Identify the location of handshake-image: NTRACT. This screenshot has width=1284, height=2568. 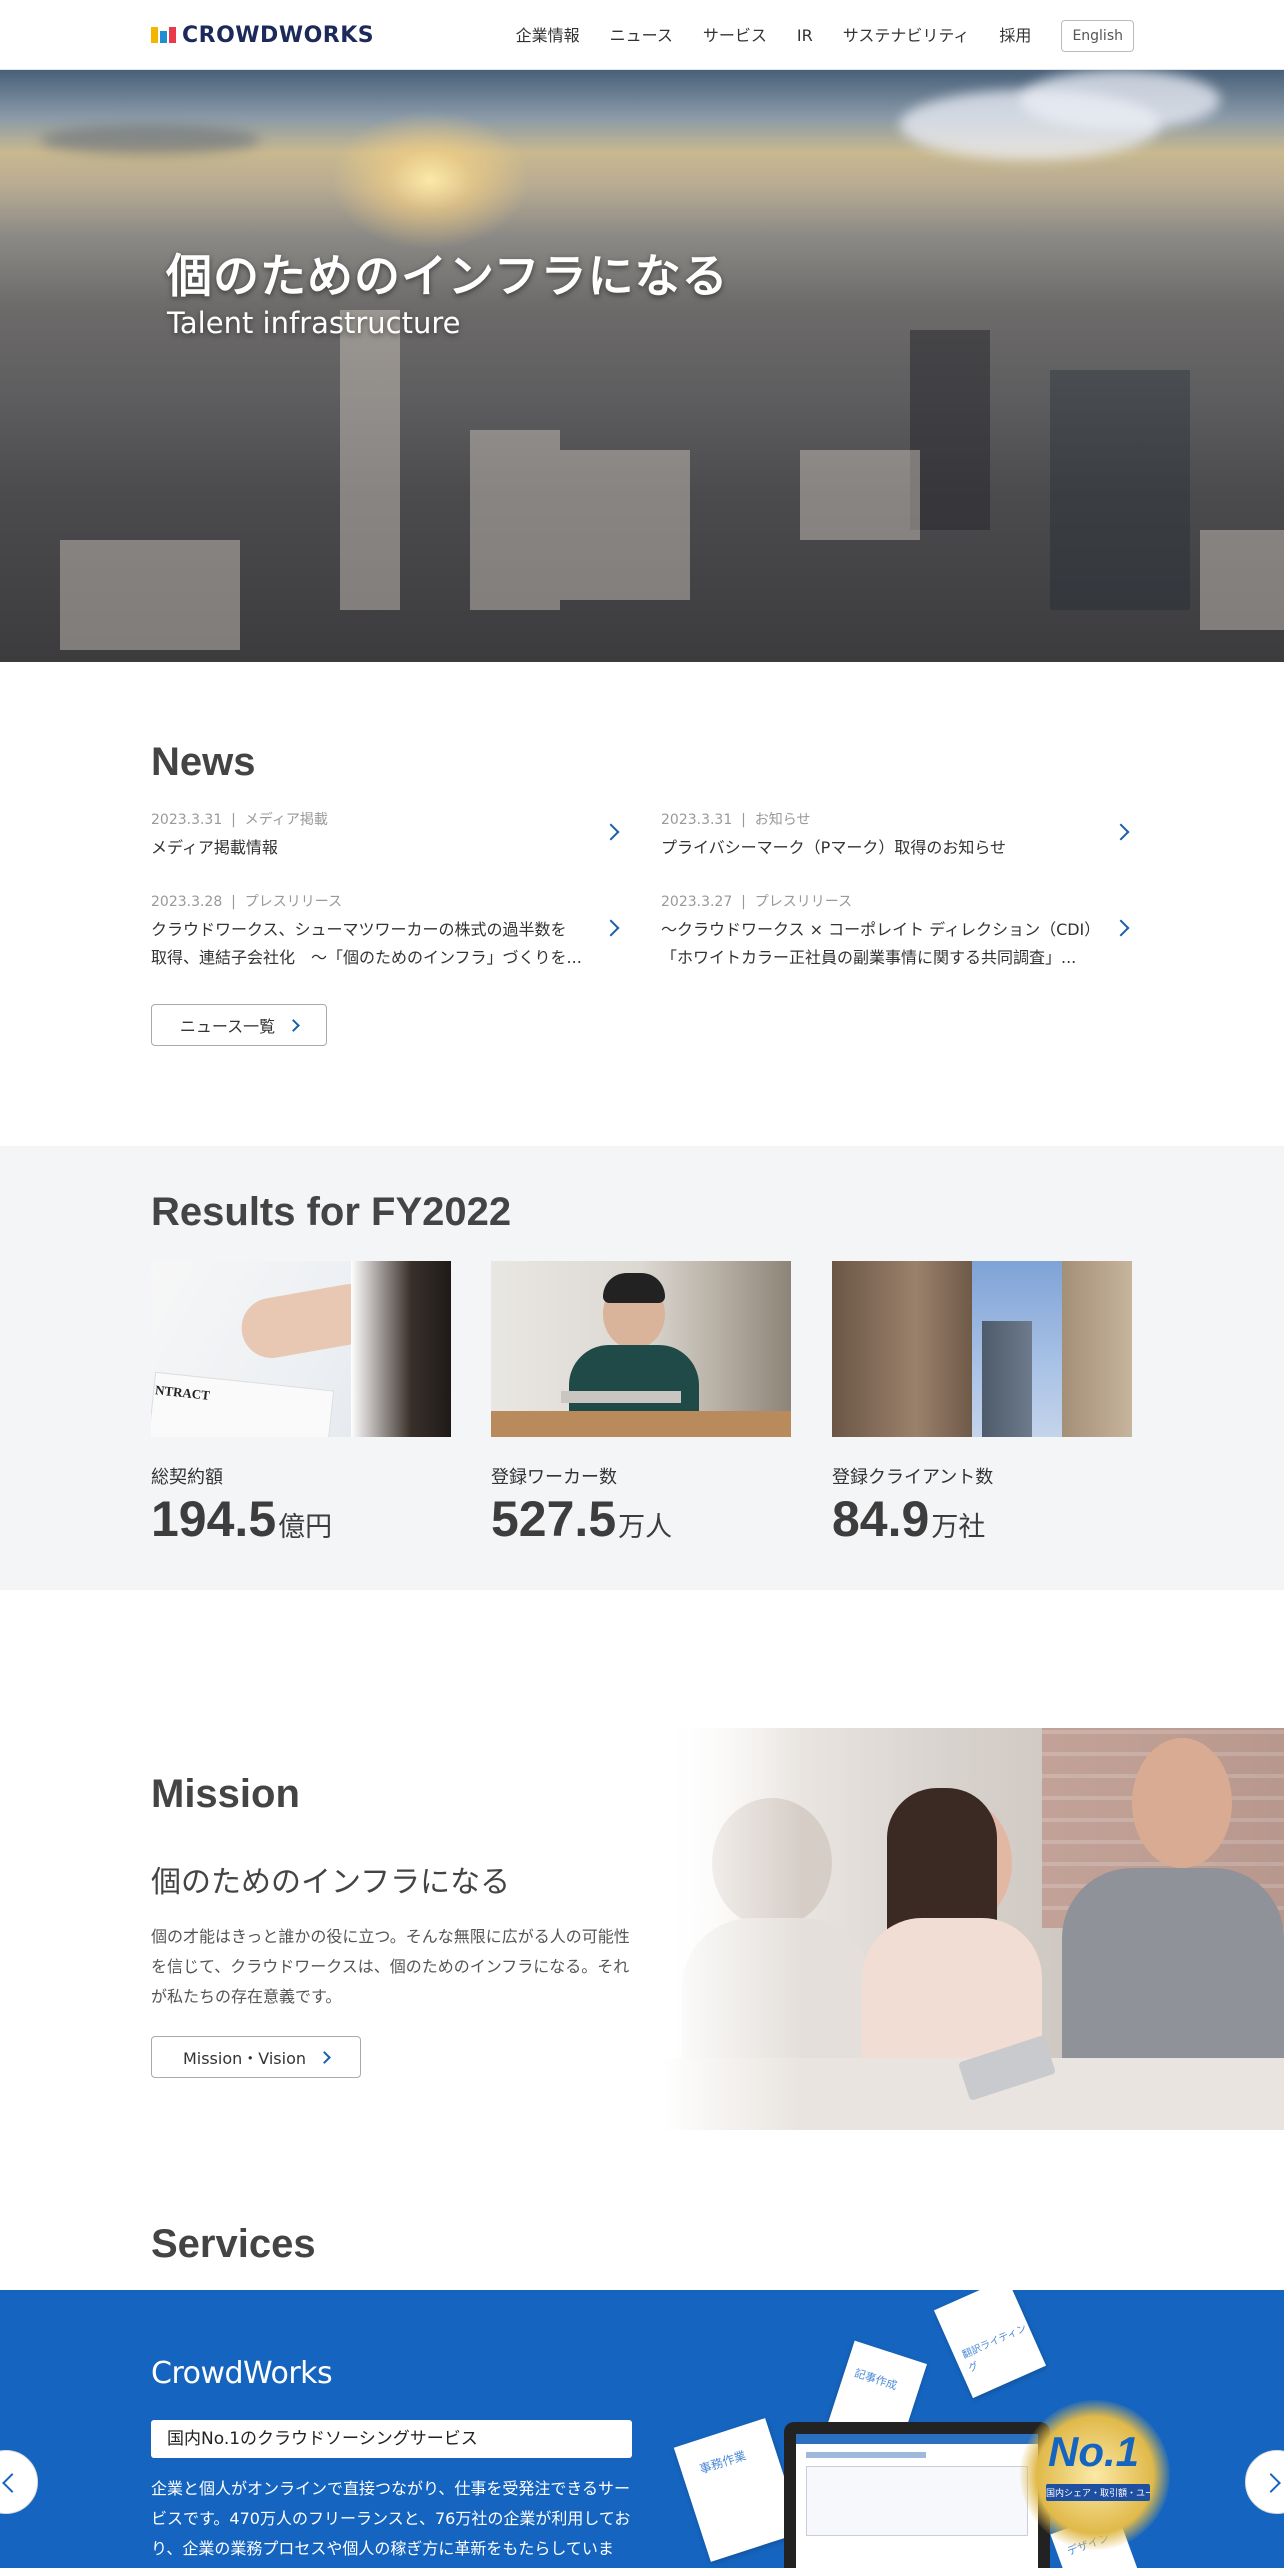
(301, 1349).